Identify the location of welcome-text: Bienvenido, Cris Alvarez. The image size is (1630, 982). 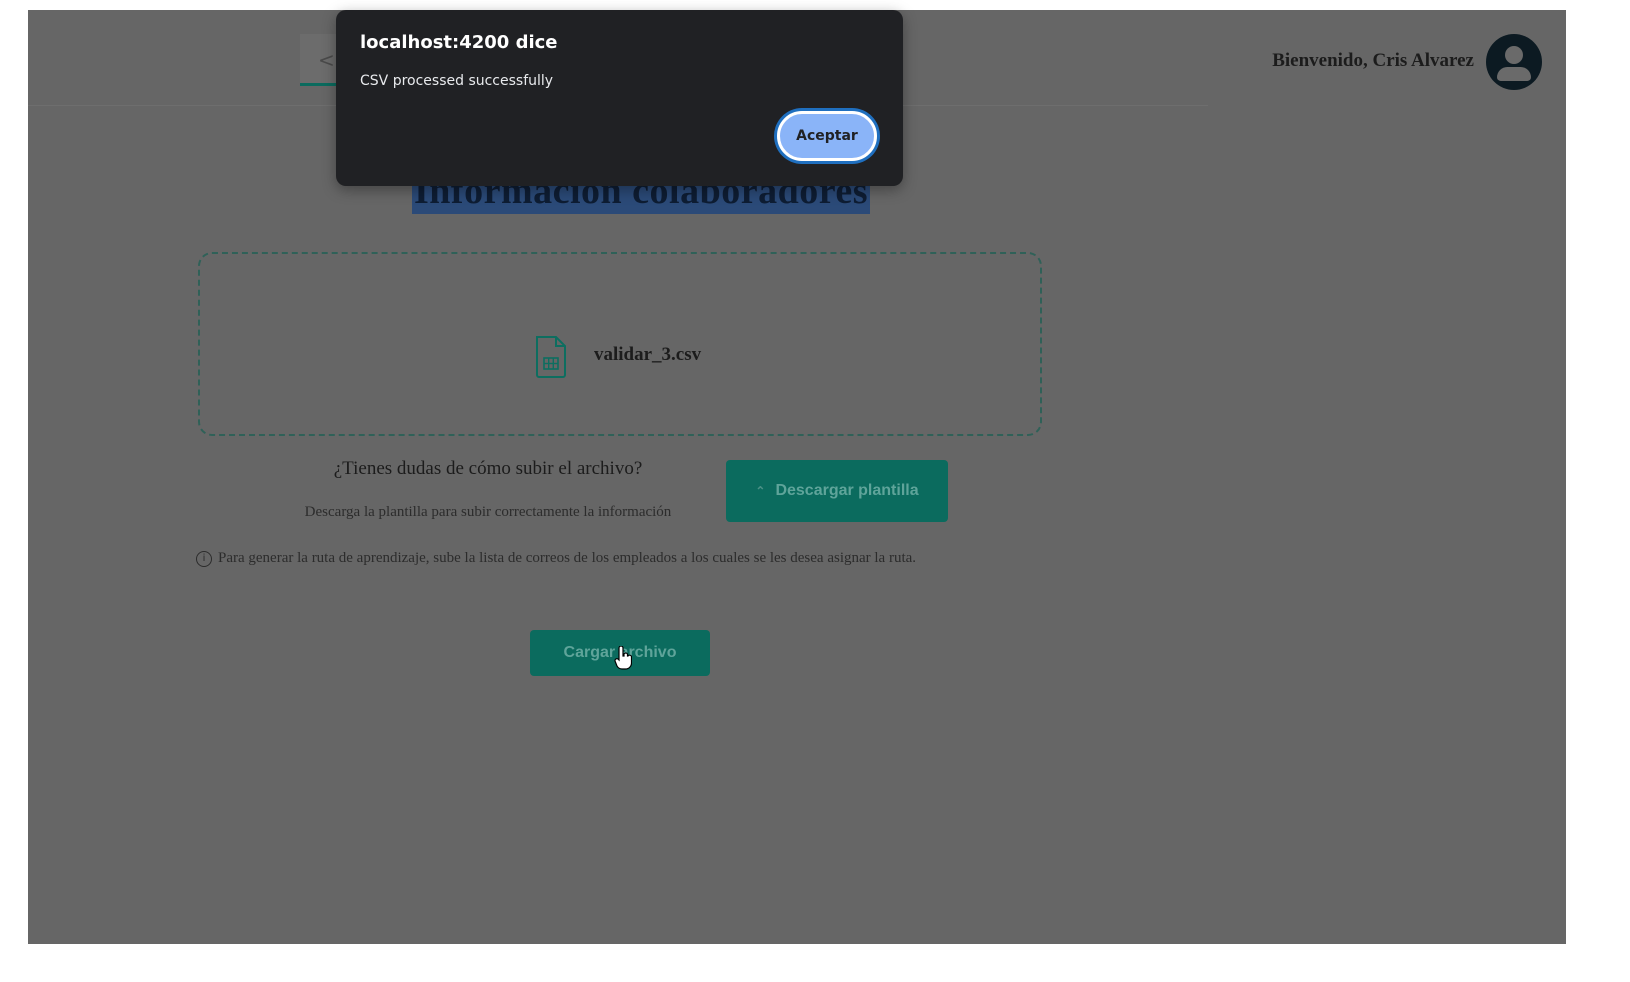
(1373, 60).